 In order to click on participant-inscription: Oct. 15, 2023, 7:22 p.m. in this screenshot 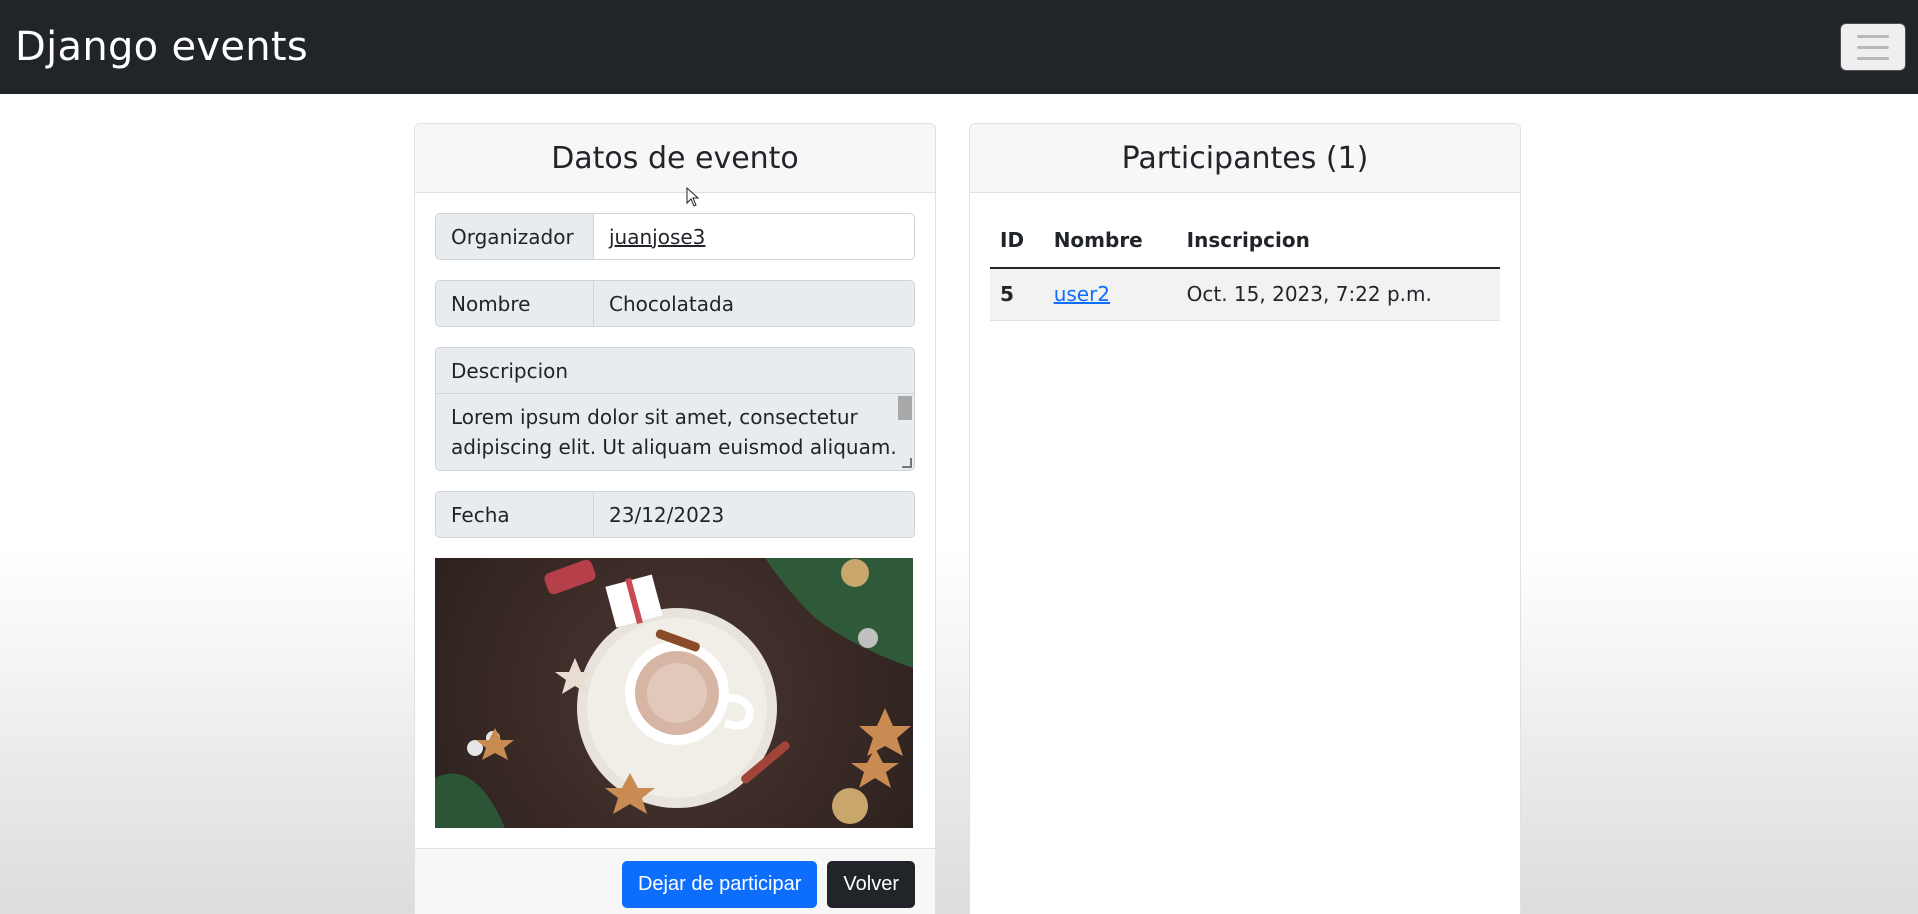, I will do `click(1338, 294)`.